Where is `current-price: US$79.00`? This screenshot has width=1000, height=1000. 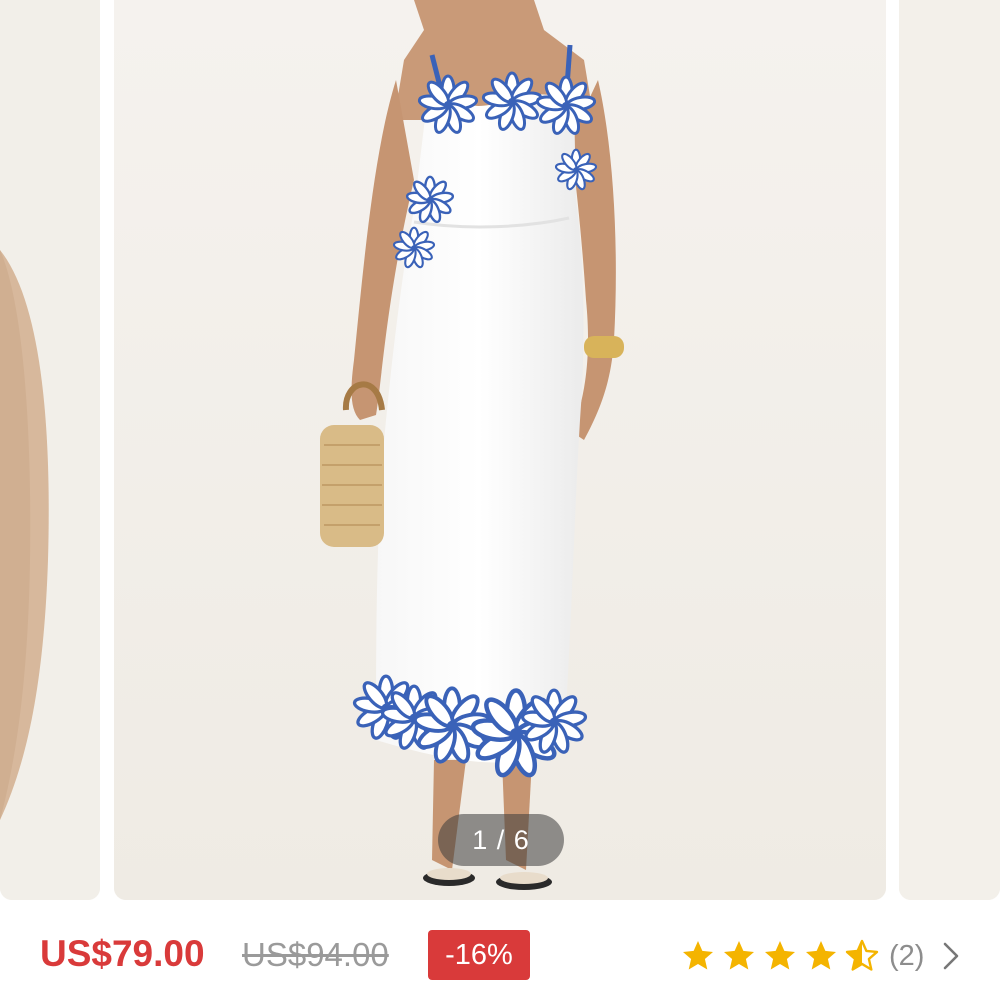 current-price: US$79.00 is located at coordinates (122, 953).